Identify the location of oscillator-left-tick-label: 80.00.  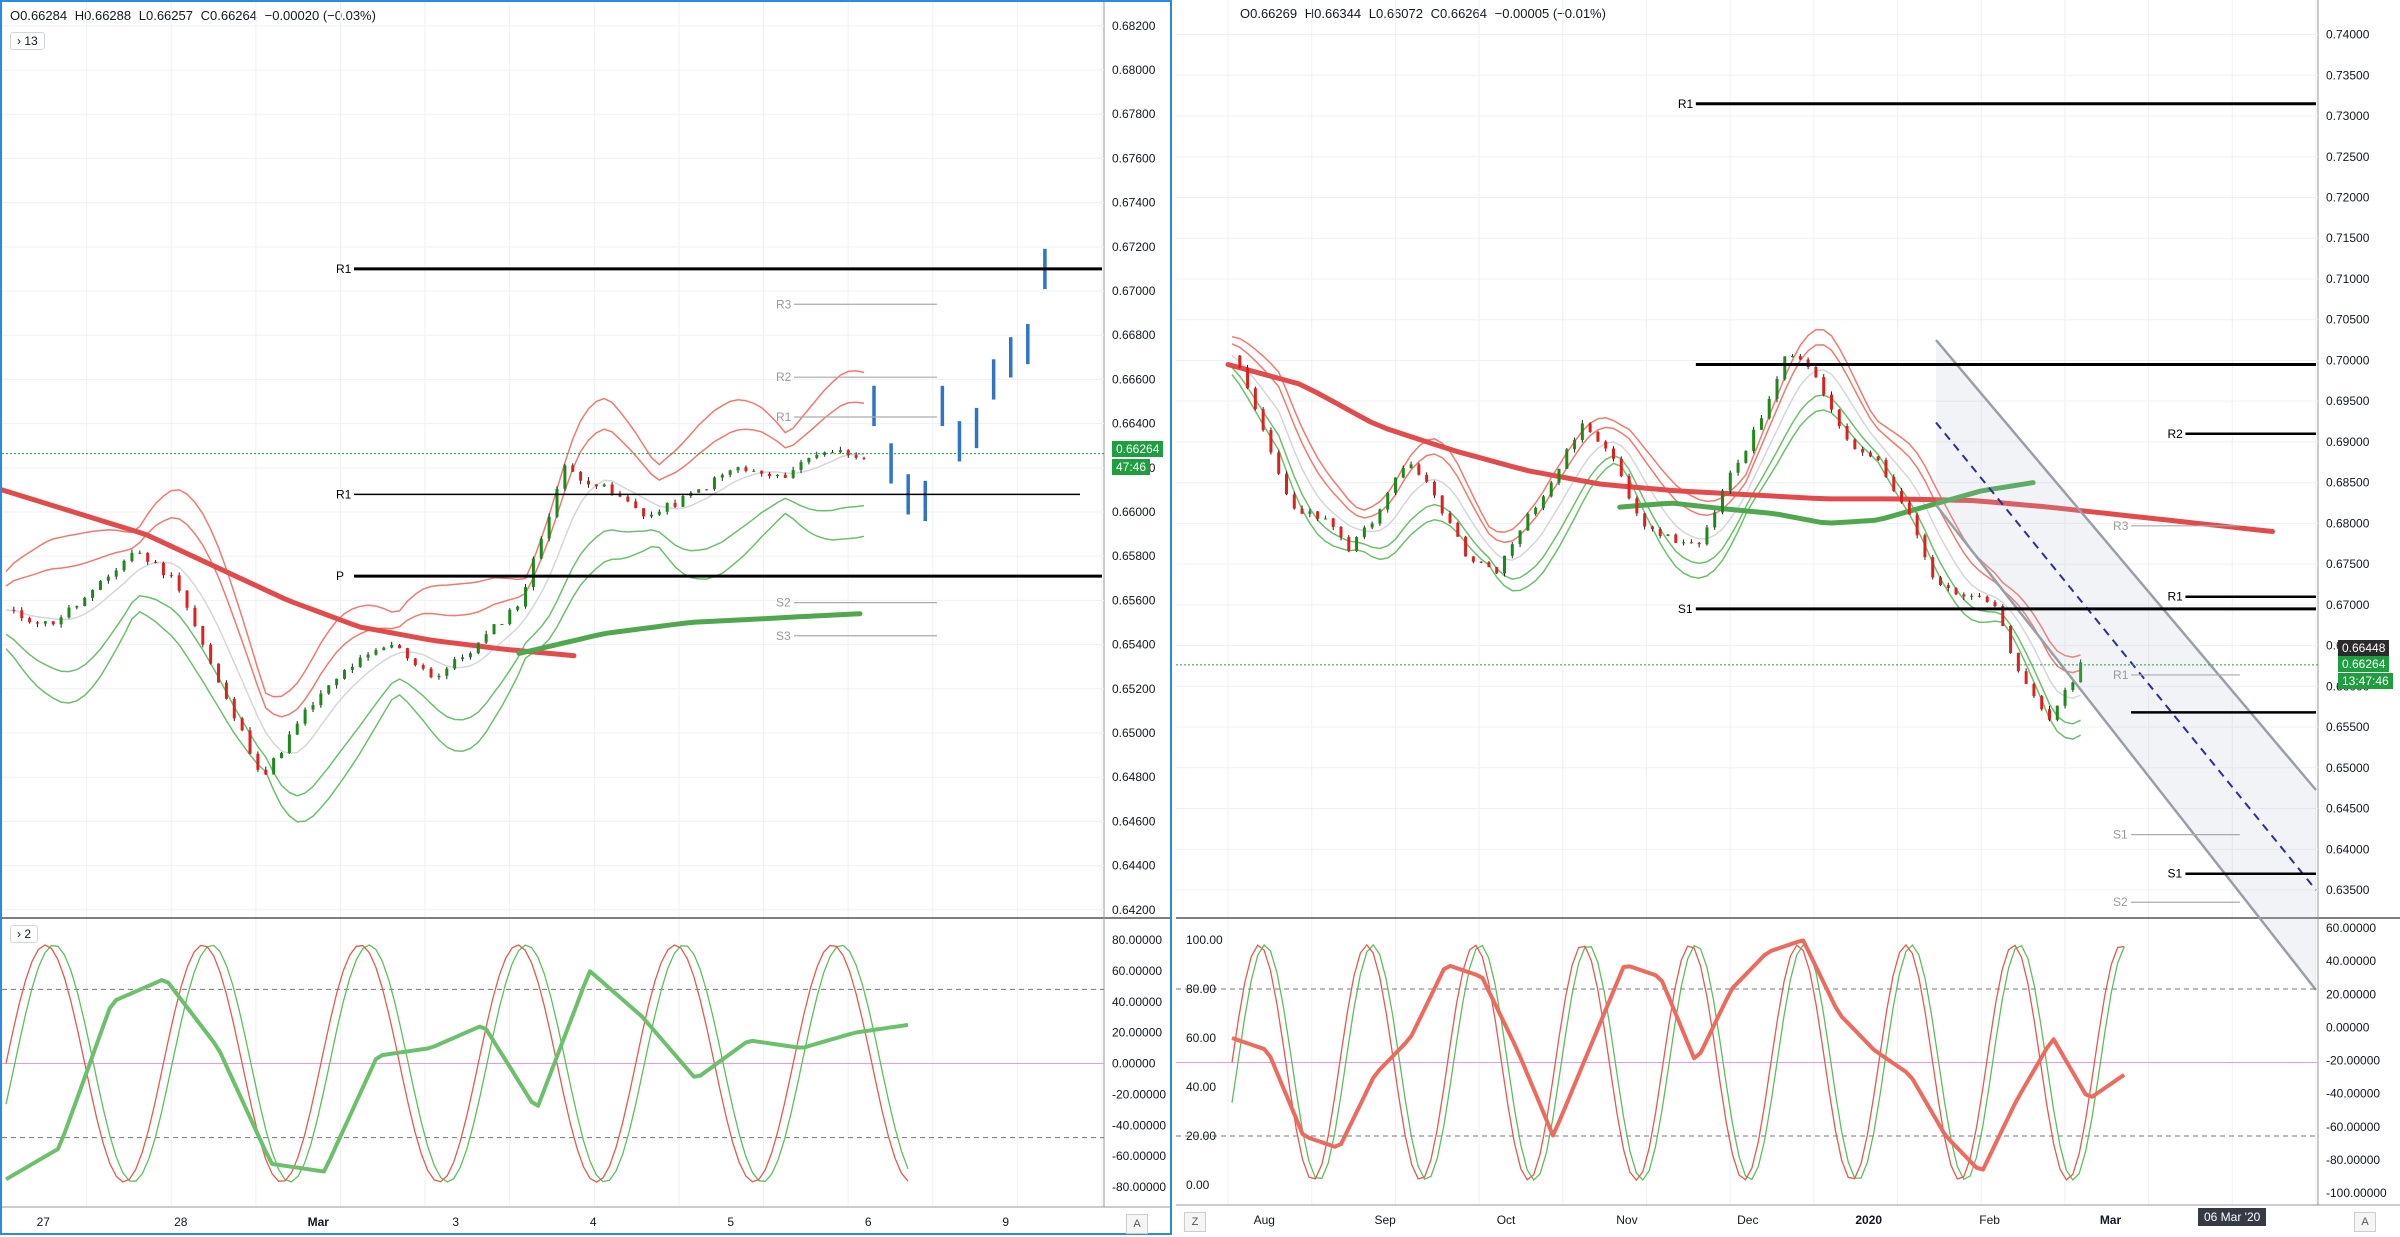
(1201, 989).